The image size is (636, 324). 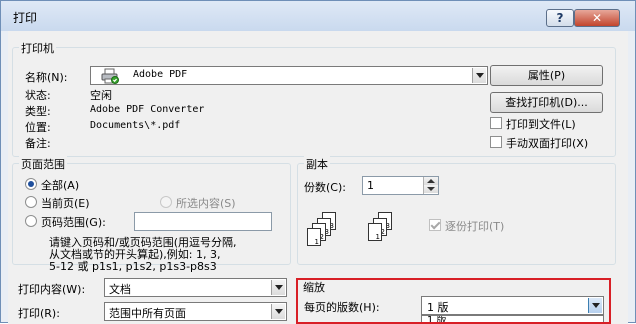 What do you see at coordinates (324, 221) in the screenshot?
I see `uncollated-pages-icon: 3 3 2 1` at bounding box center [324, 221].